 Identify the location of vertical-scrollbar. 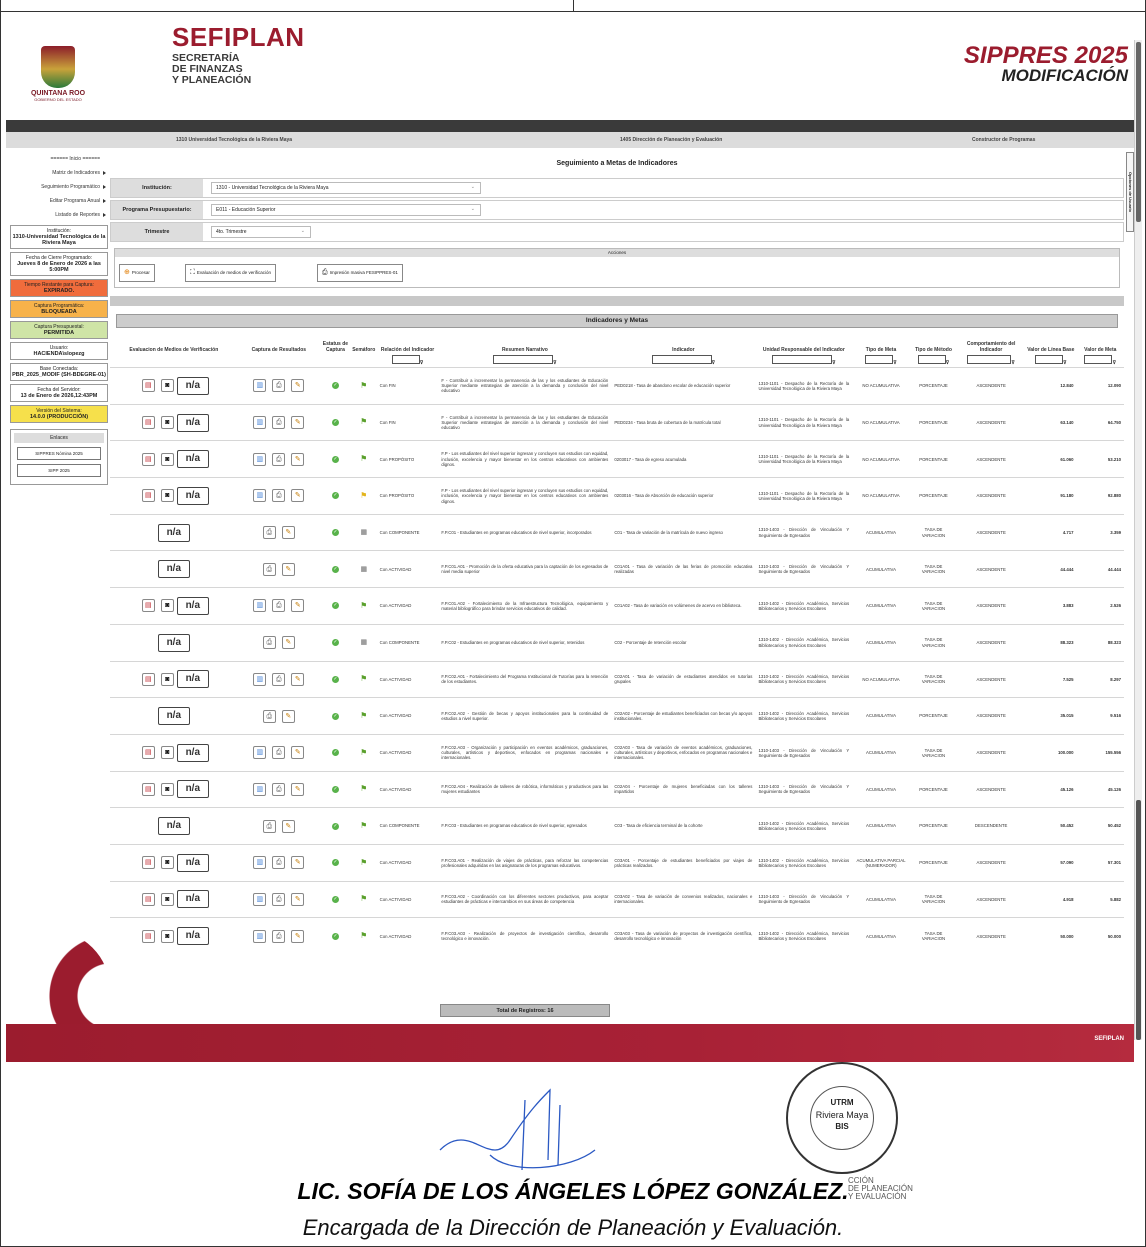
(1138, 540).